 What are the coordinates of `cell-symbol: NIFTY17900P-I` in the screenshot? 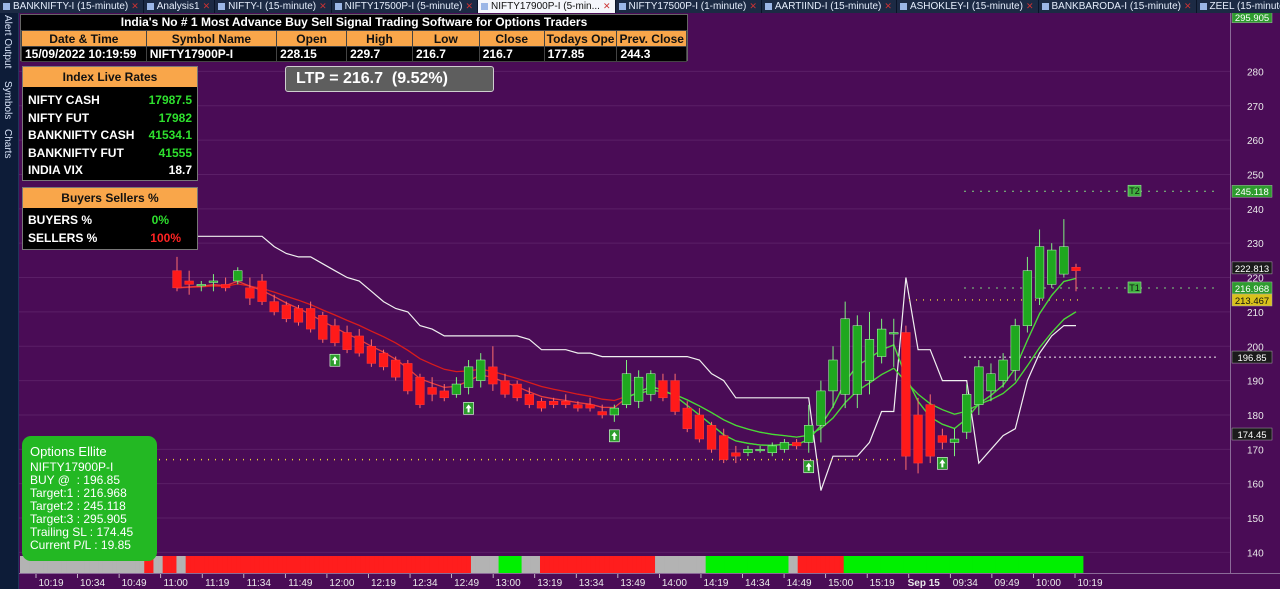 It's located at (211, 54).